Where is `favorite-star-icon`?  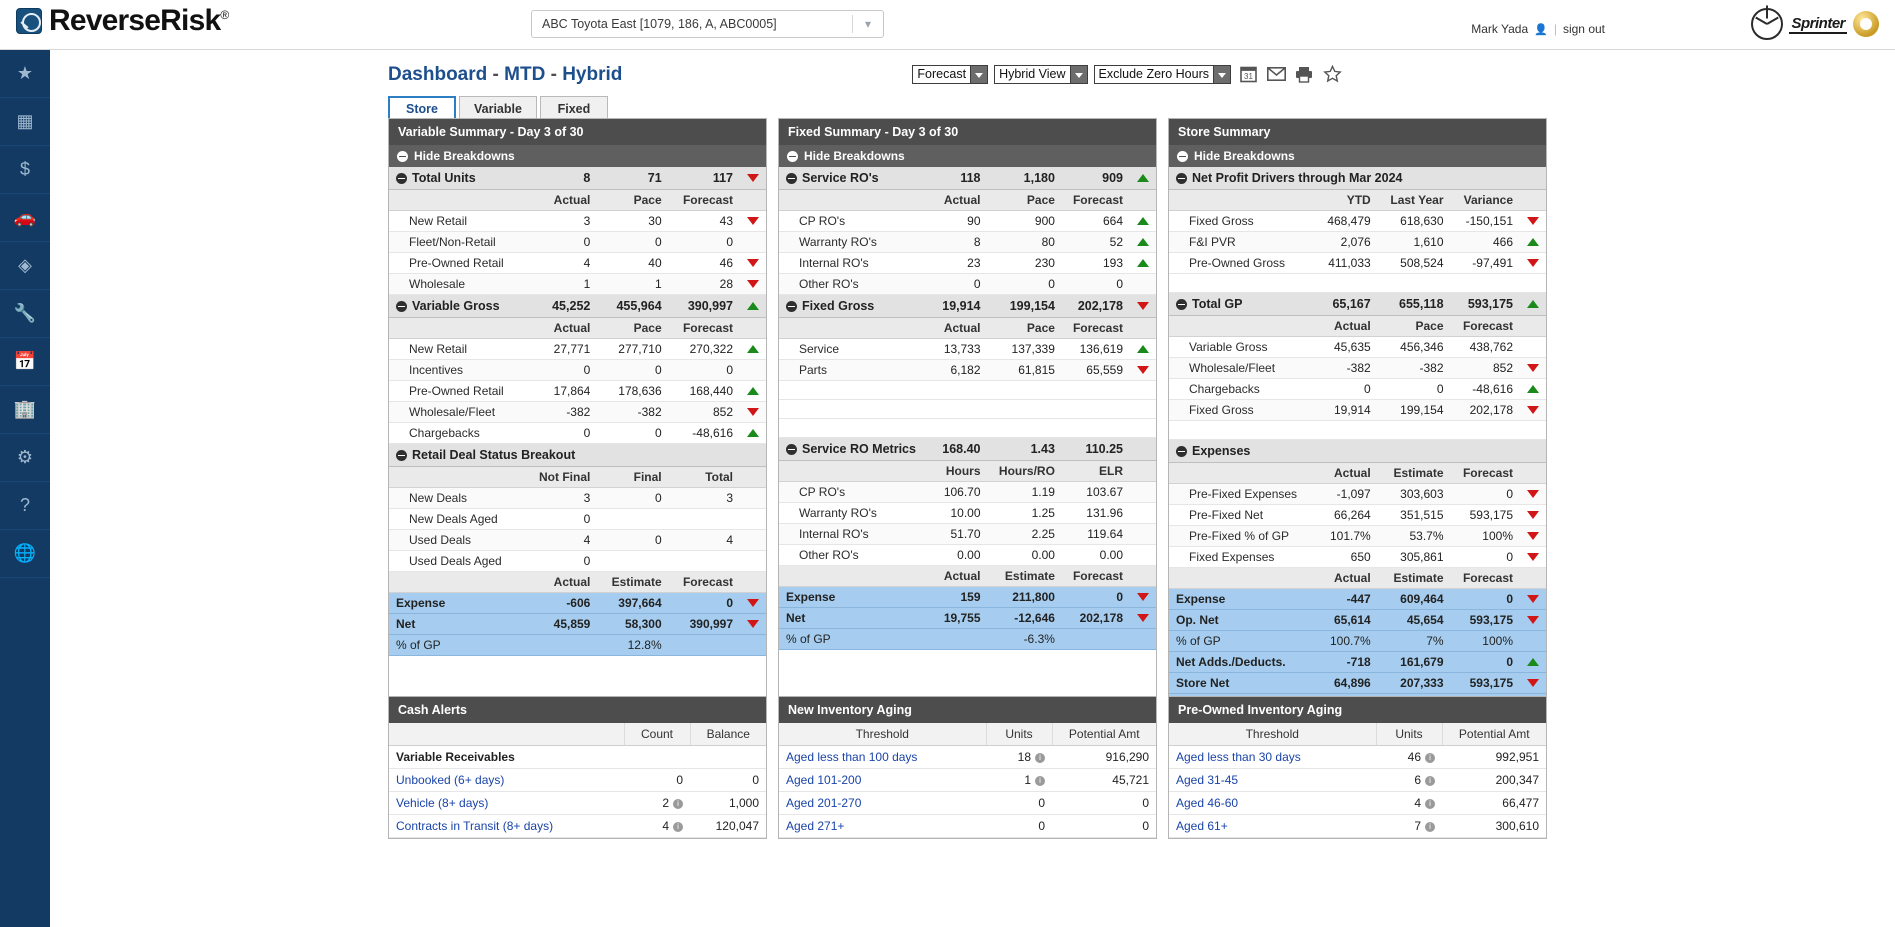
favorite-star-icon is located at coordinates (1332, 74).